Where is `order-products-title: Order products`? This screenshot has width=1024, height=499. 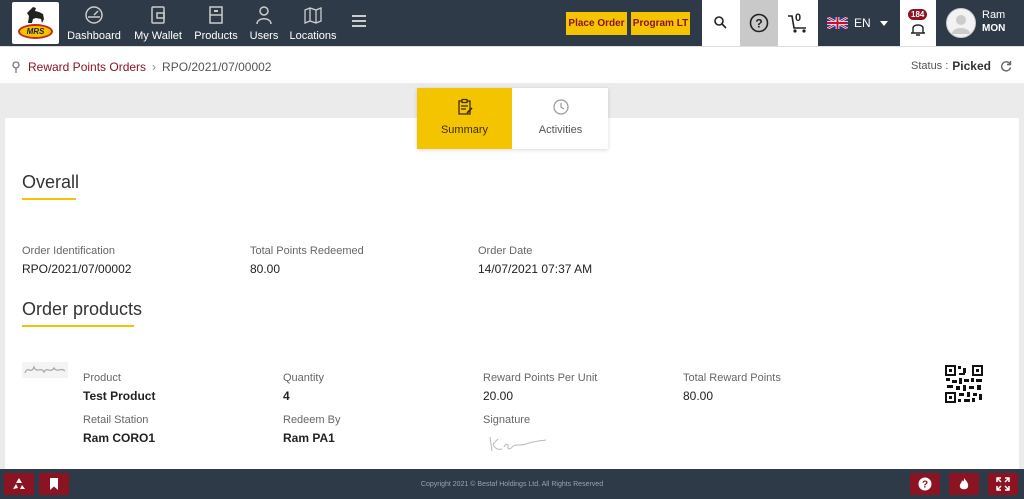
order-products-title: Order products is located at coordinates (82, 309).